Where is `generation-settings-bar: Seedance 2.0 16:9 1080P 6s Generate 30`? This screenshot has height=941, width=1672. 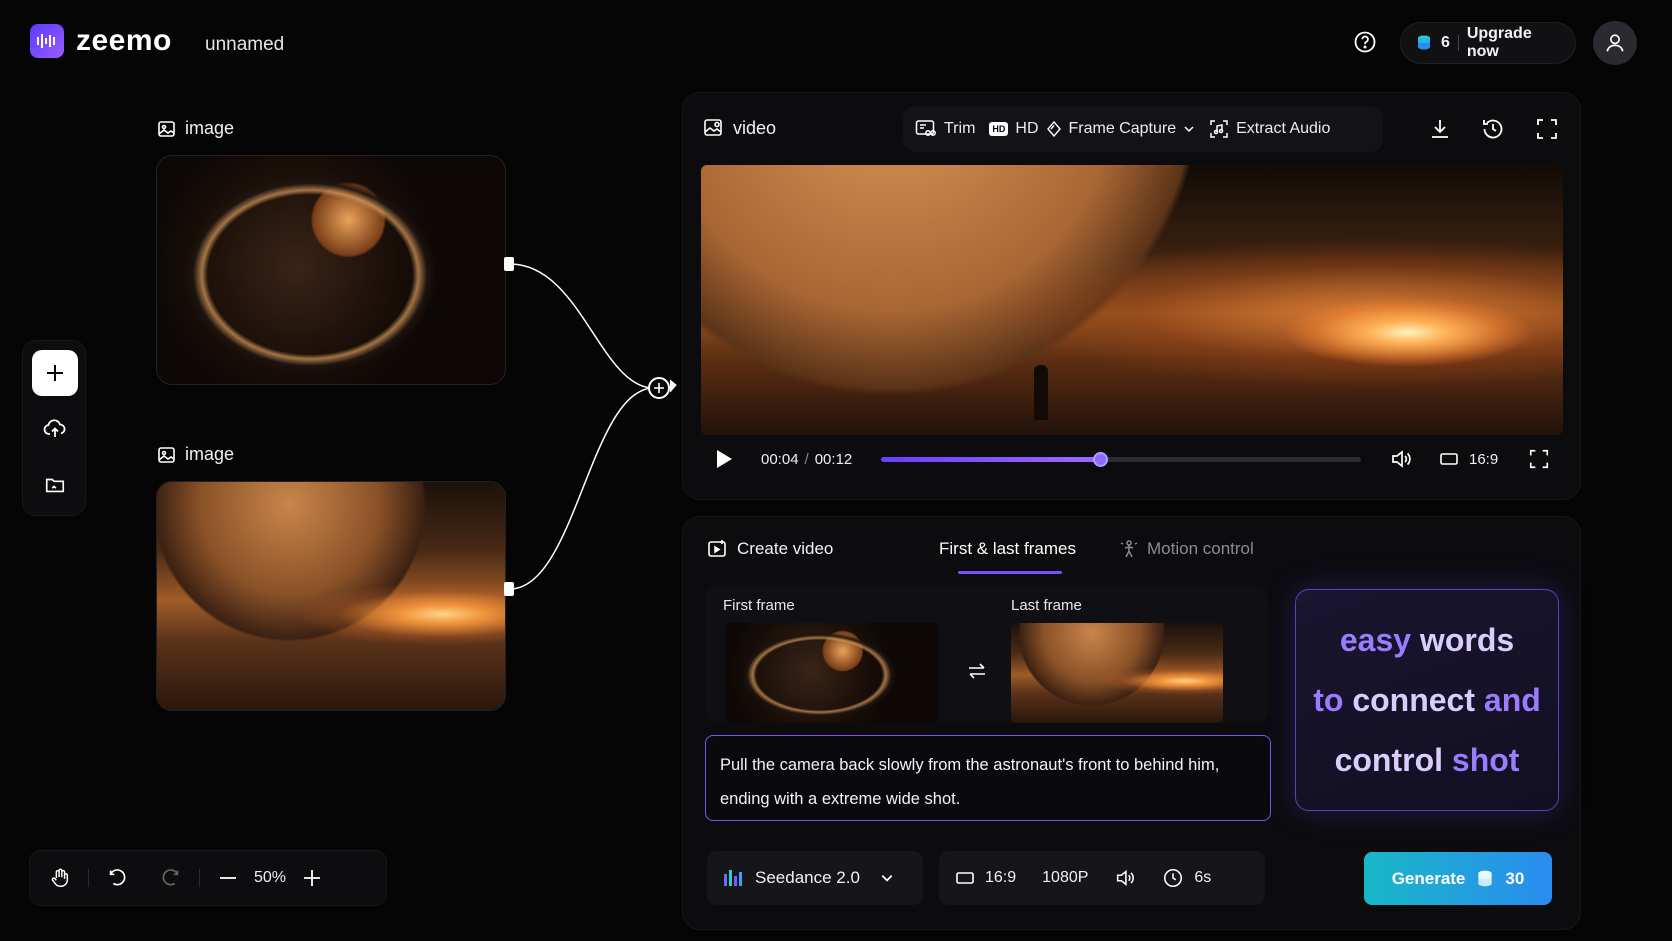 generation-settings-bar: Seedance 2.0 16:9 1080P 6s Generate 30 is located at coordinates (1137, 879).